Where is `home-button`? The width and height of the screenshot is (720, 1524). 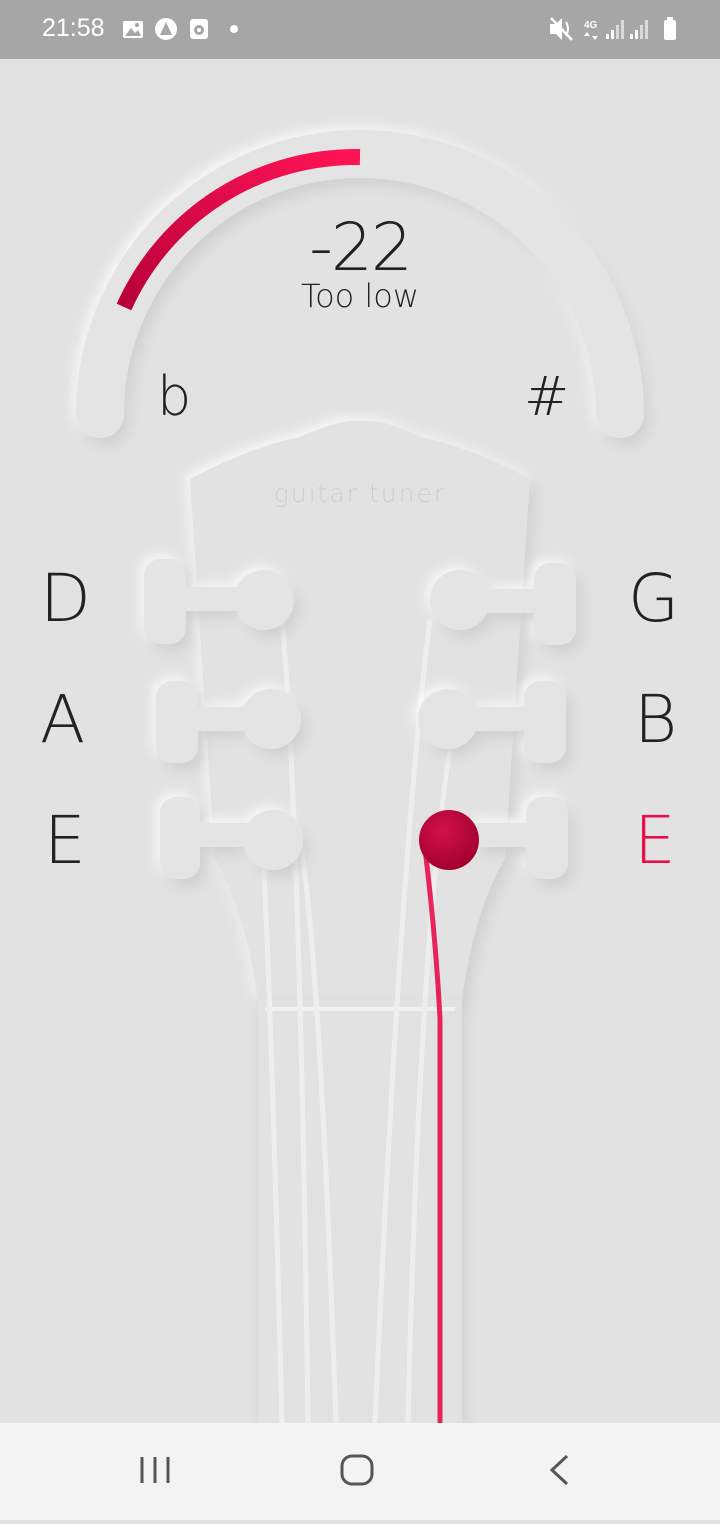 home-button is located at coordinates (357, 1471).